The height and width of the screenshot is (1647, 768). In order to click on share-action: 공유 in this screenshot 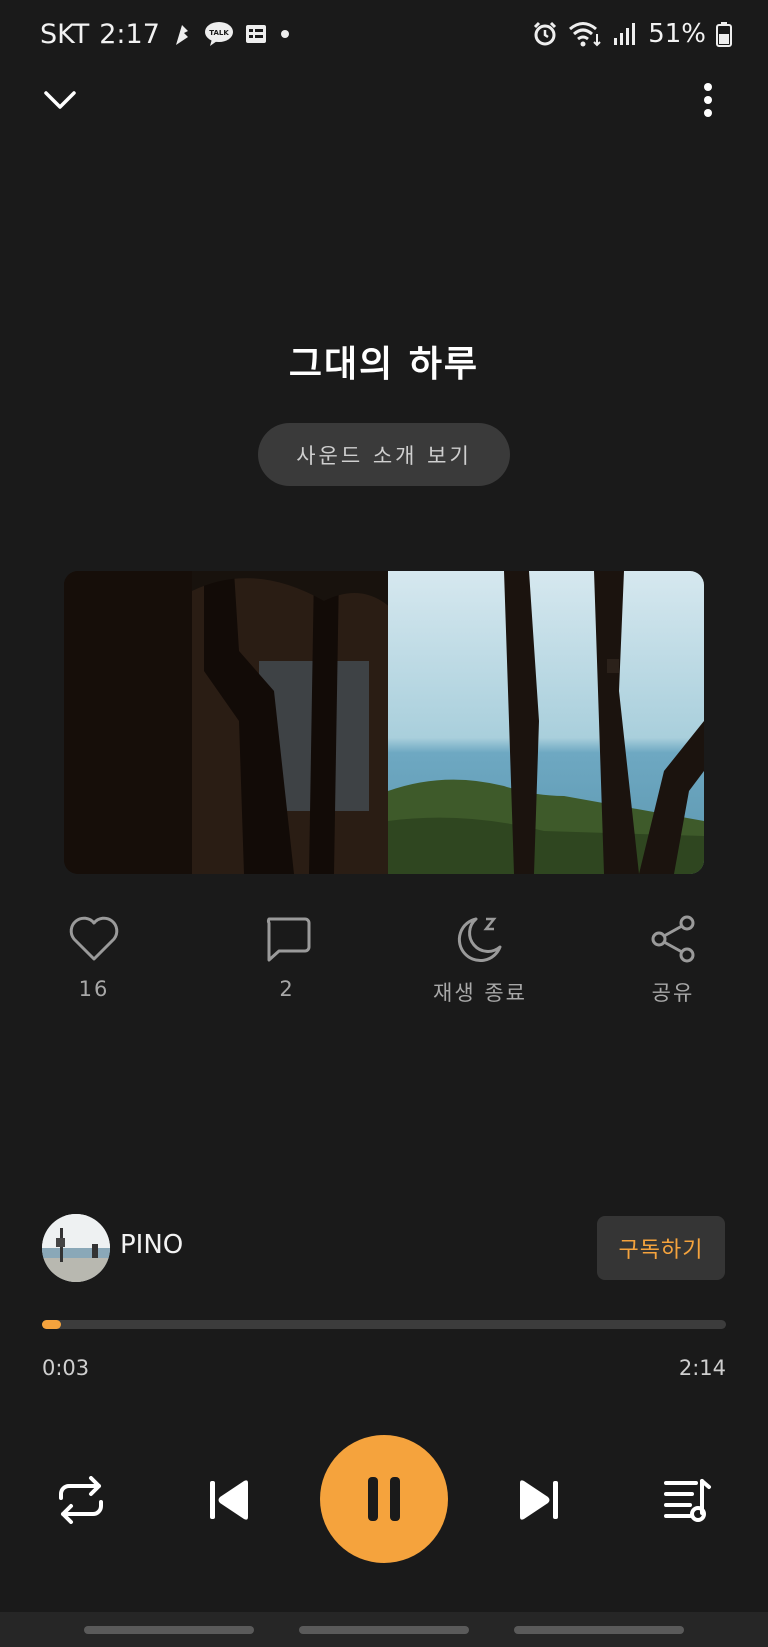, I will do `click(673, 961)`.